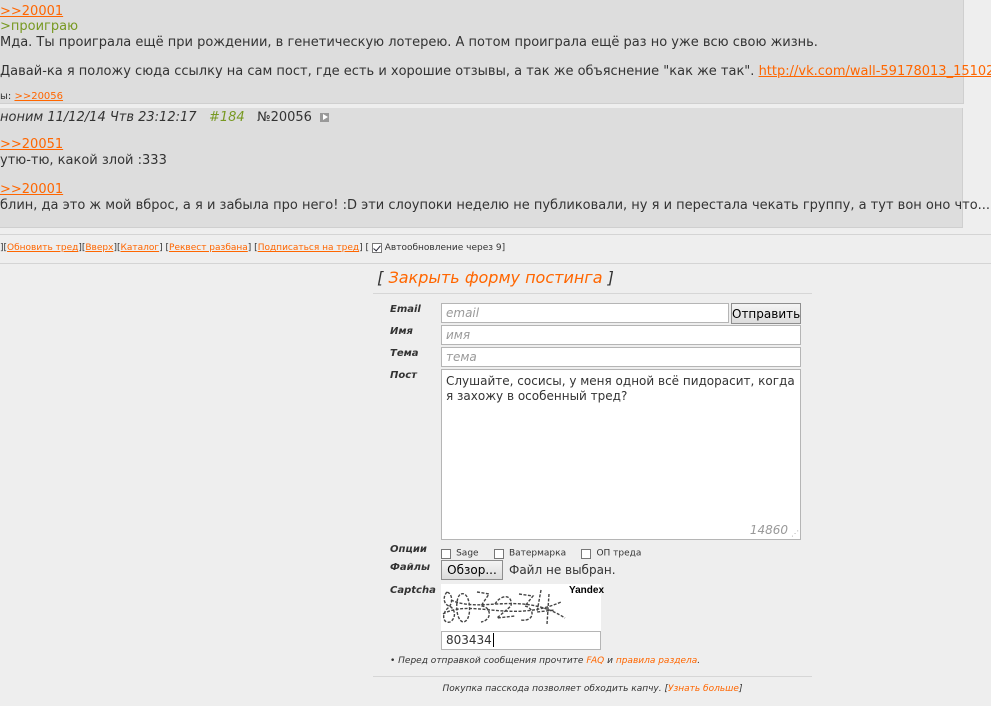 The width and height of the screenshot is (991, 706). I want to click on captcha-label: Captcha, so click(413, 590).